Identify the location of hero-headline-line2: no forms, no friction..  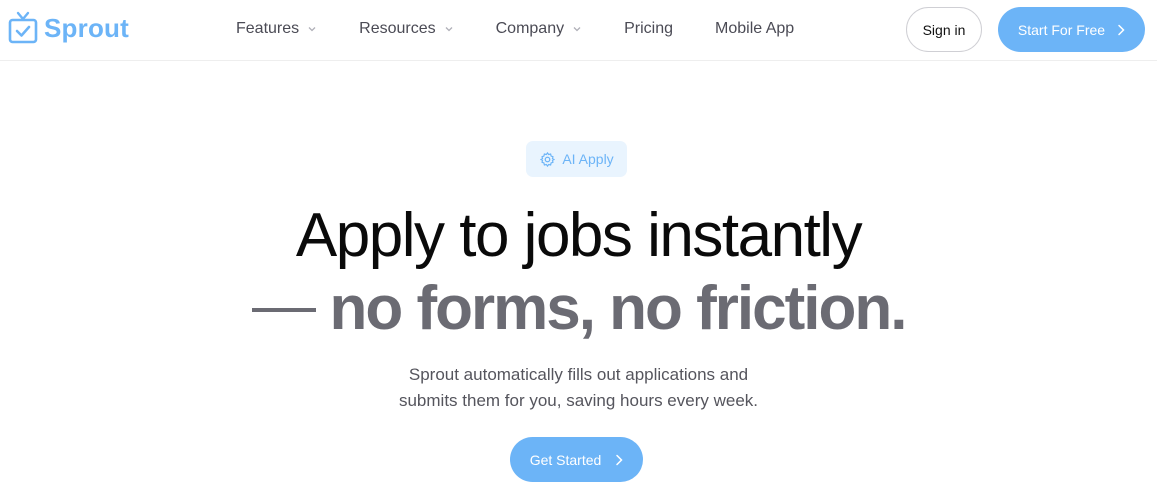
(578, 309).